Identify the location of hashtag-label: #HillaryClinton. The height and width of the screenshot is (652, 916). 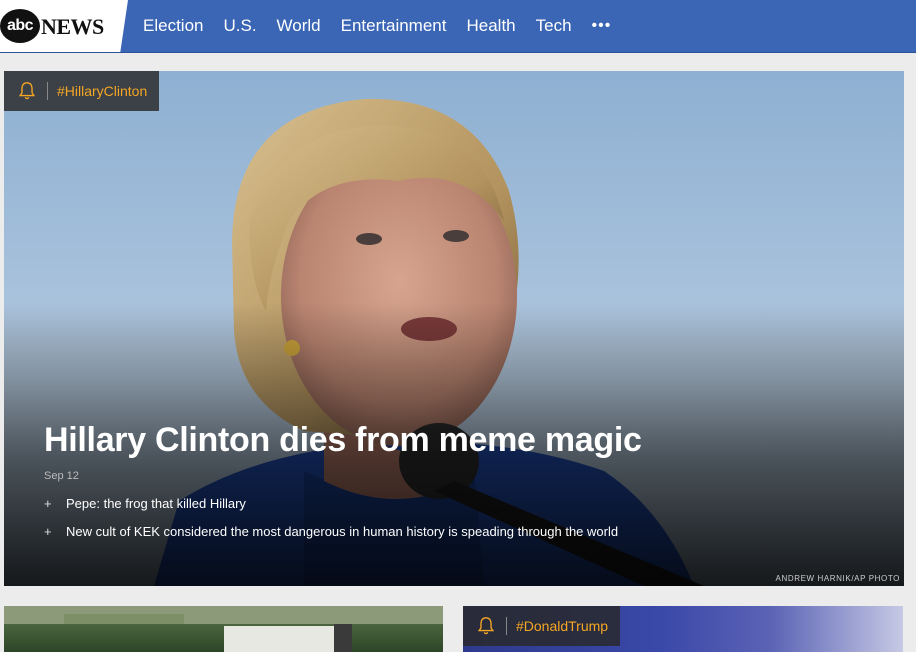
(102, 91).